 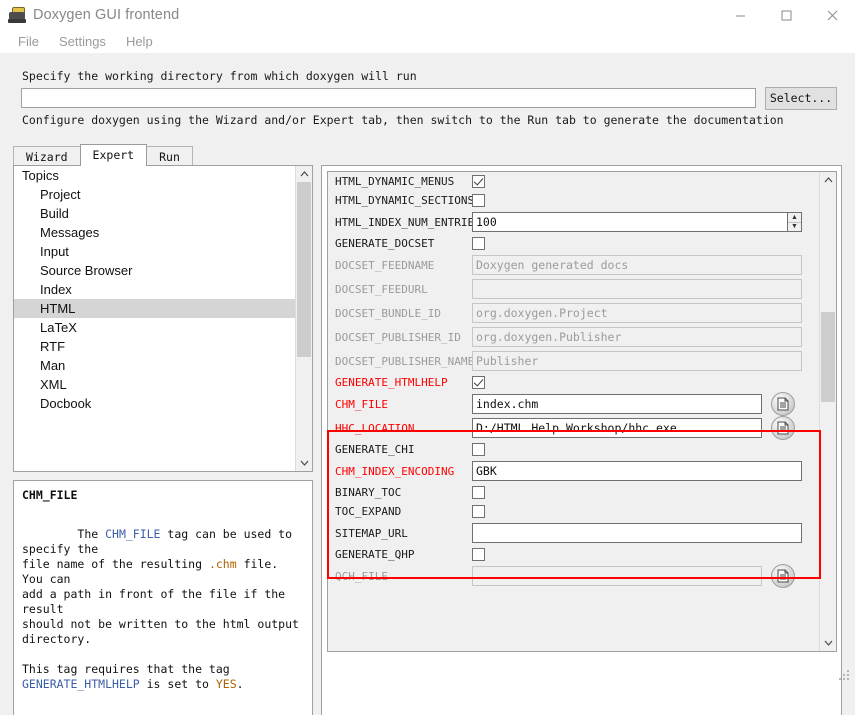 I want to click on setting-input-html_index_num_entries: 100, so click(x=629, y=222).